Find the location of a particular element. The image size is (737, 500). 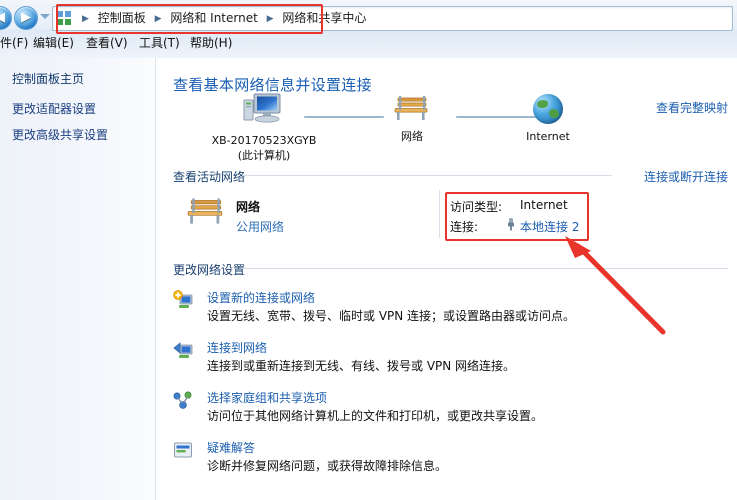

access-type-value: Internet is located at coordinates (544, 205).